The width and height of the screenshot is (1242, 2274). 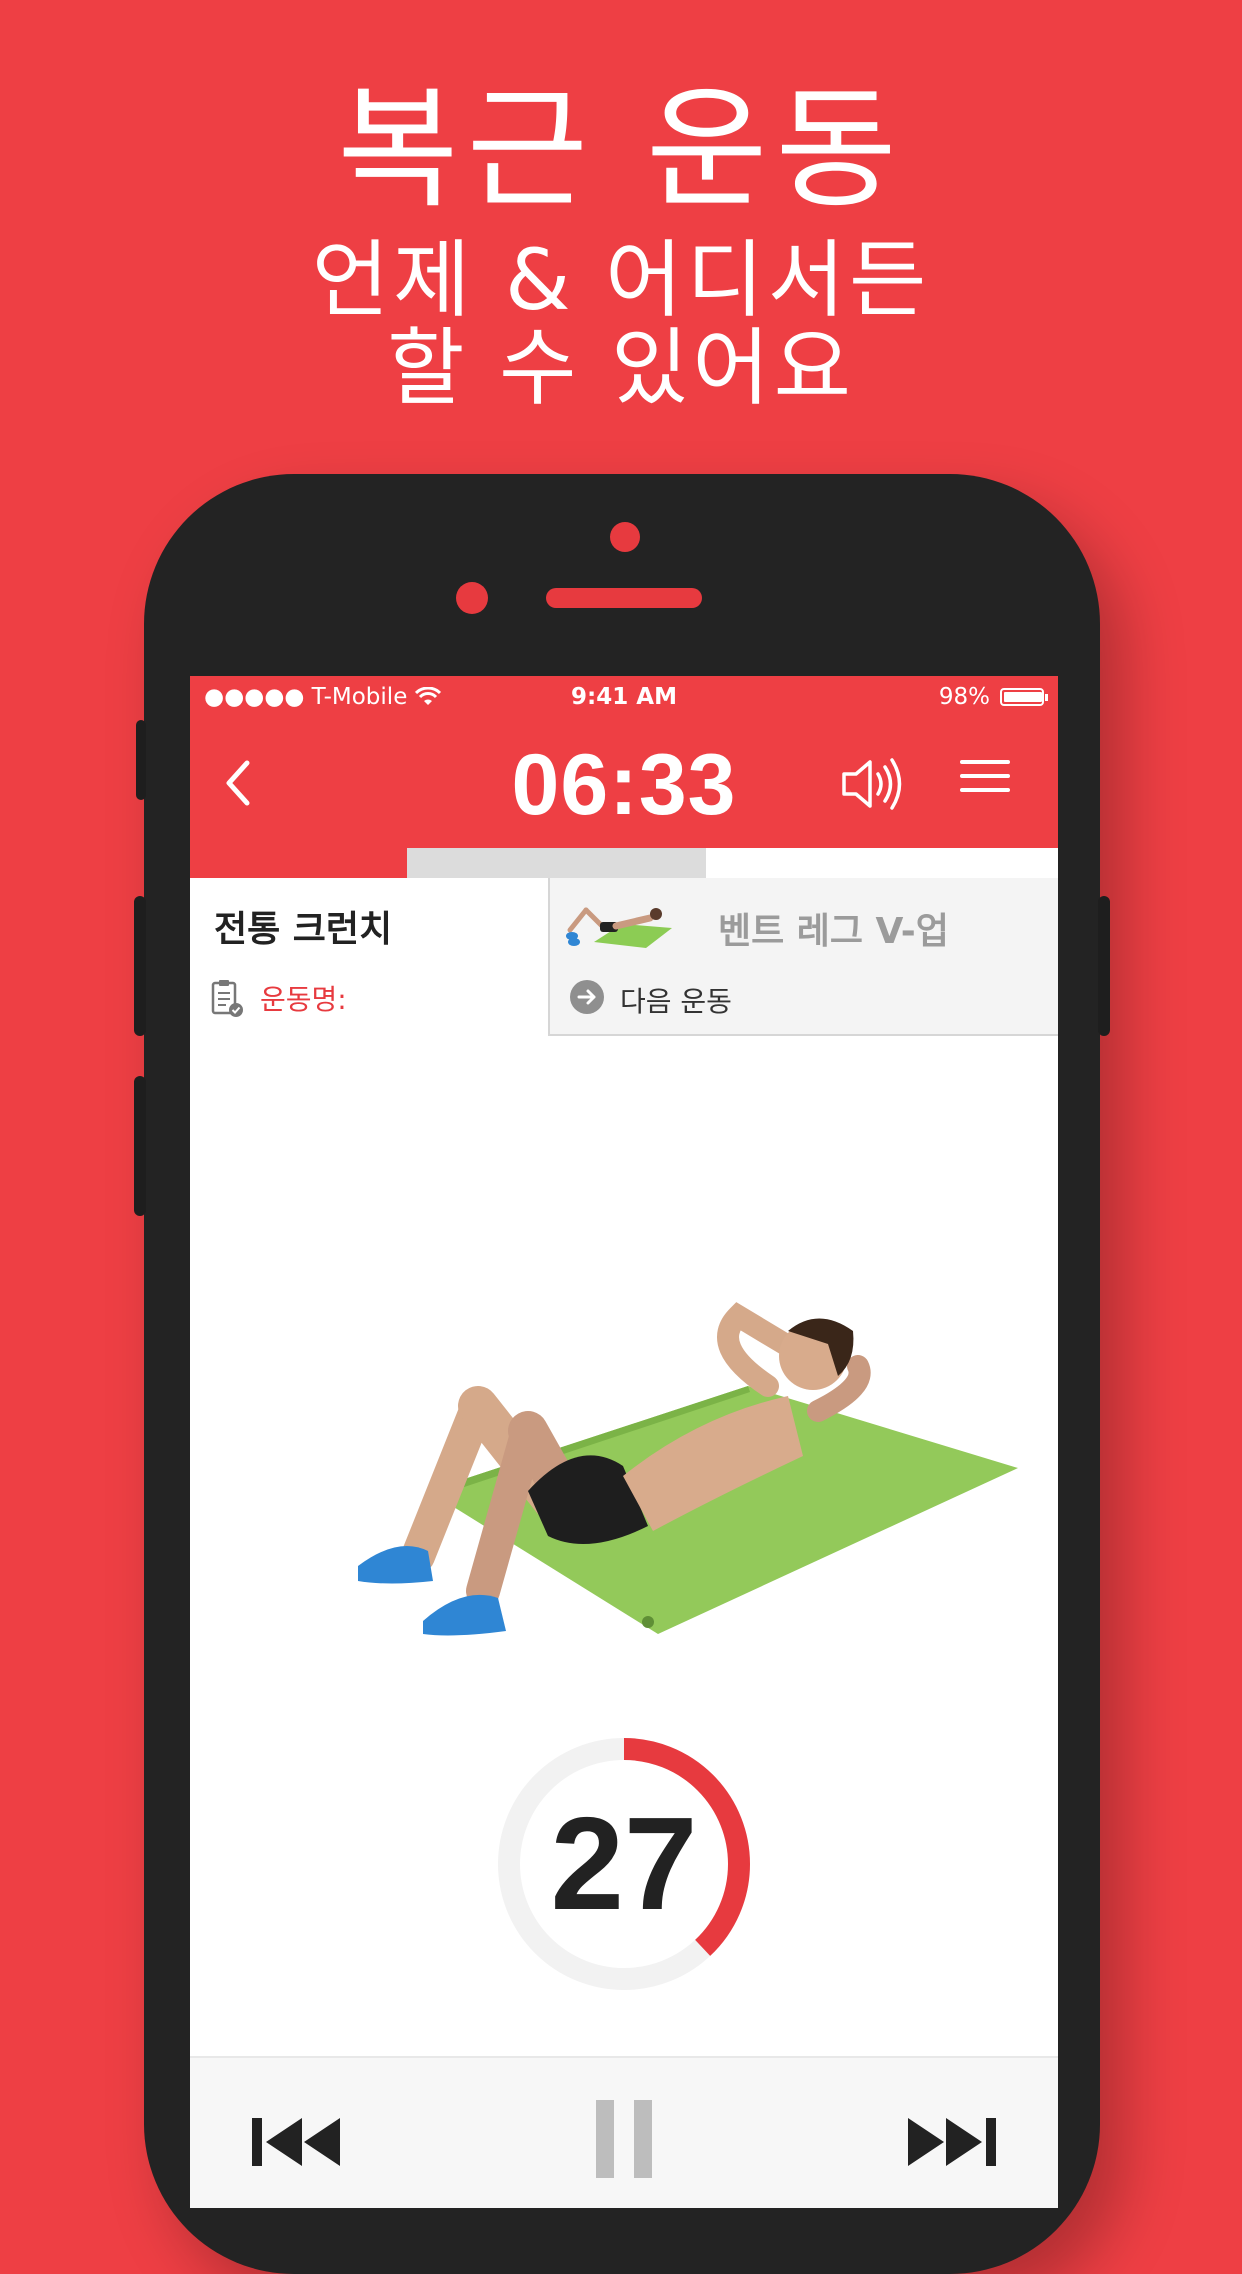 What do you see at coordinates (624, 1863) in the screenshot?
I see `rep-counter-value: 27` at bounding box center [624, 1863].